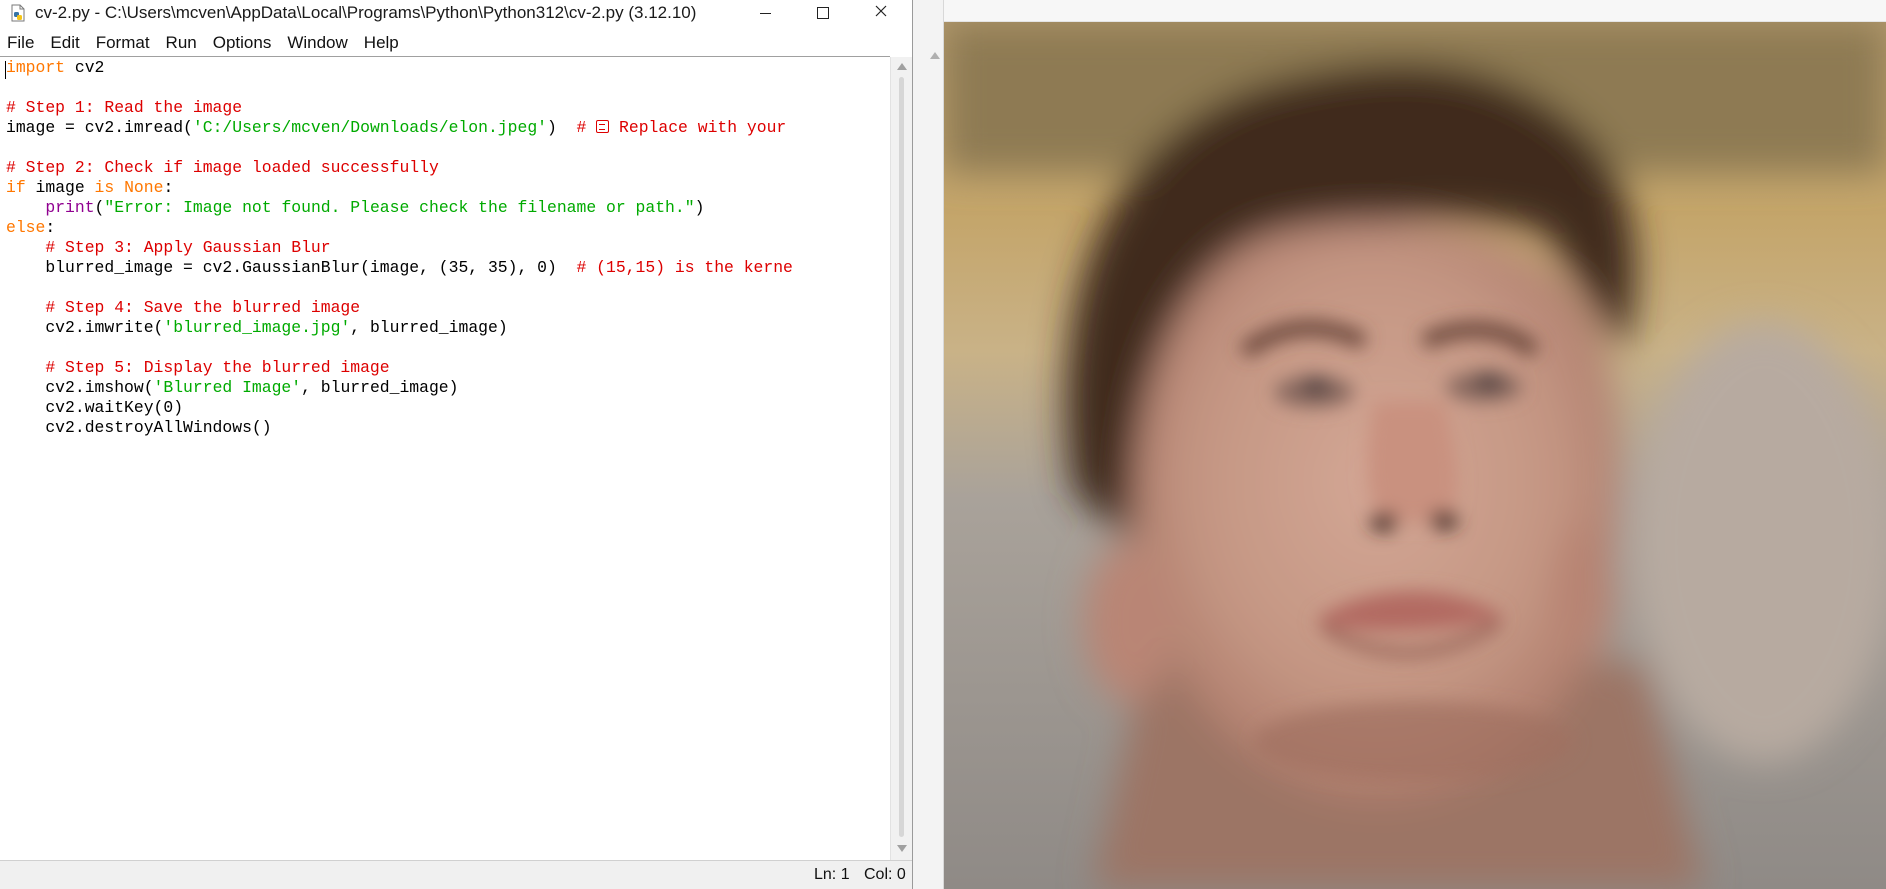 The image size is (1886, 889). I want to click on code-text: cv2.imwrite(, so click(85, 327).